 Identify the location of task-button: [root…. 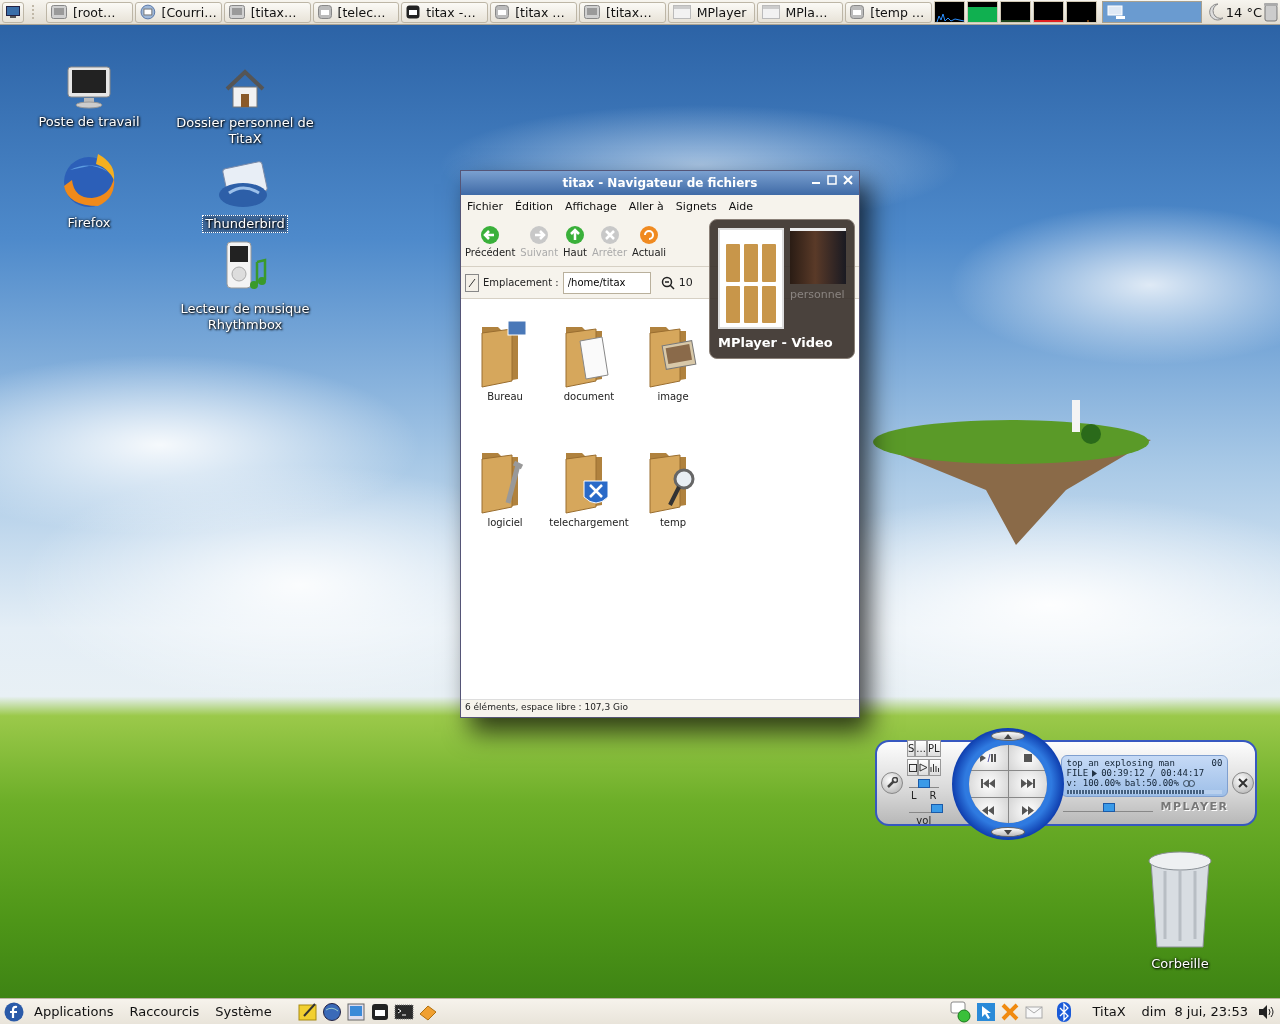
(89, 12).